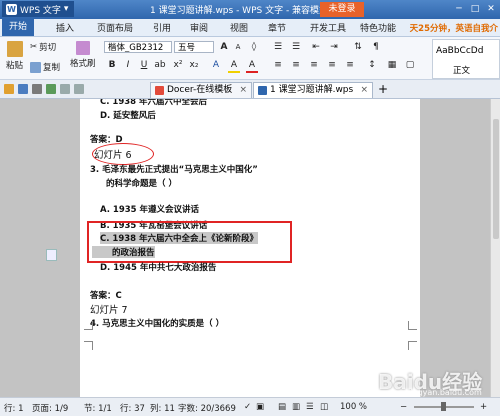 The height and width of the screenshot is (416, 500). Describe the element at coordinates (378, 27) in the screenshot. I see `tab-features: 特色功能` at that location.